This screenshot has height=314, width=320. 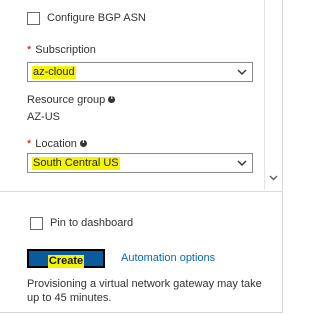 I want to click on vertical-scrollbar, so click(x=273, y=95).